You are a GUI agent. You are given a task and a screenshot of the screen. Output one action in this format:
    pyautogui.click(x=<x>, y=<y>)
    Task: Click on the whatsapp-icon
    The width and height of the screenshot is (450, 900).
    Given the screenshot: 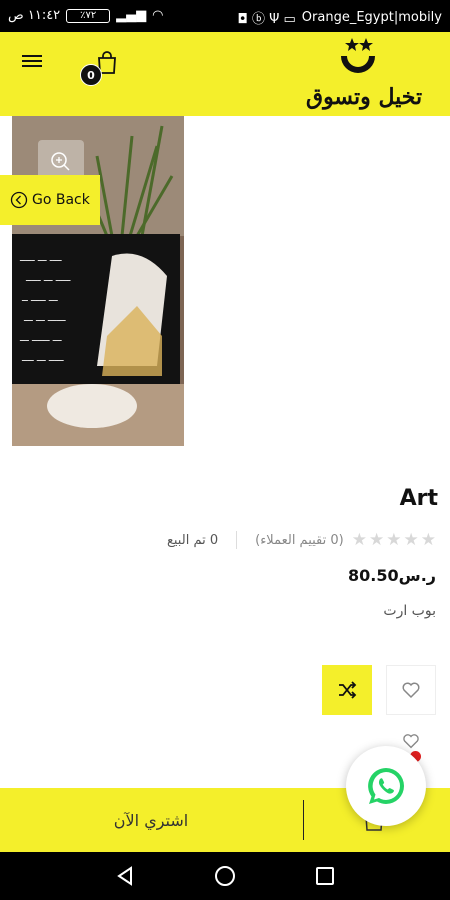 What is the action you would take?
    pyautogui.click(x=386, y=786)
    